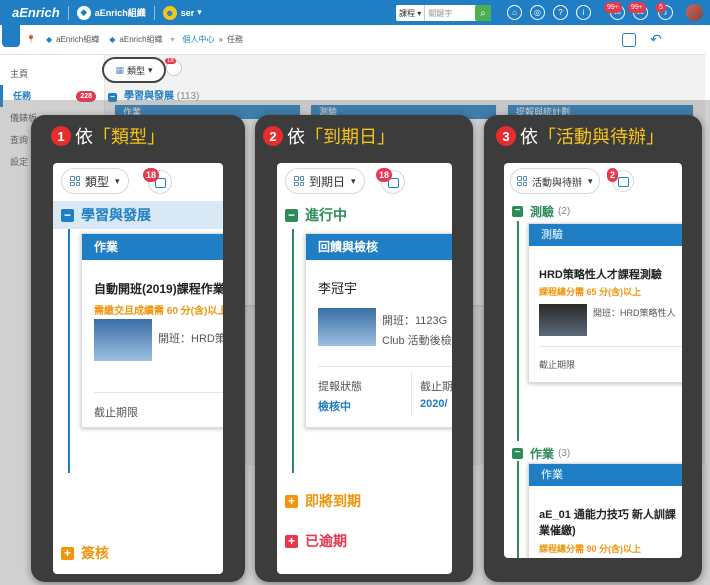  I want to click on home-icon: ⌂, so click(514, 12).